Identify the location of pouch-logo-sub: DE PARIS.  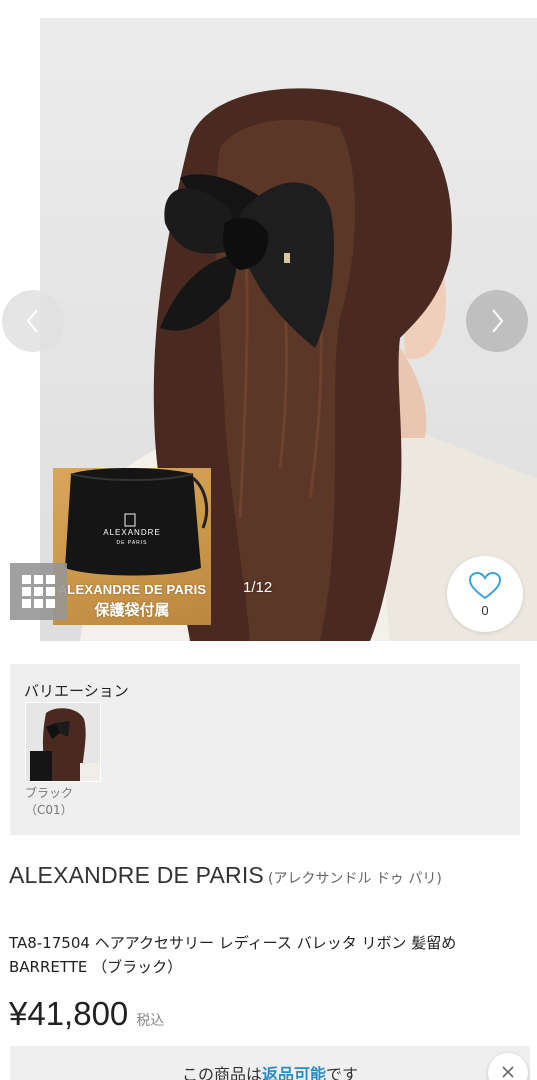
(132, 543).